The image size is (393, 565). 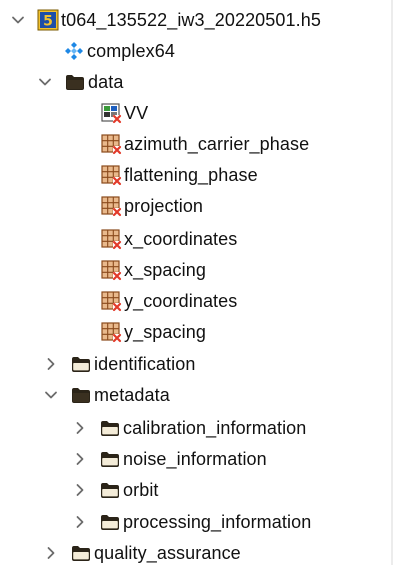 What do you see at coordinates (165, 269) in the screenshot?
I see `tree-node-label: x_spacing` at bounding box center [165, 269].